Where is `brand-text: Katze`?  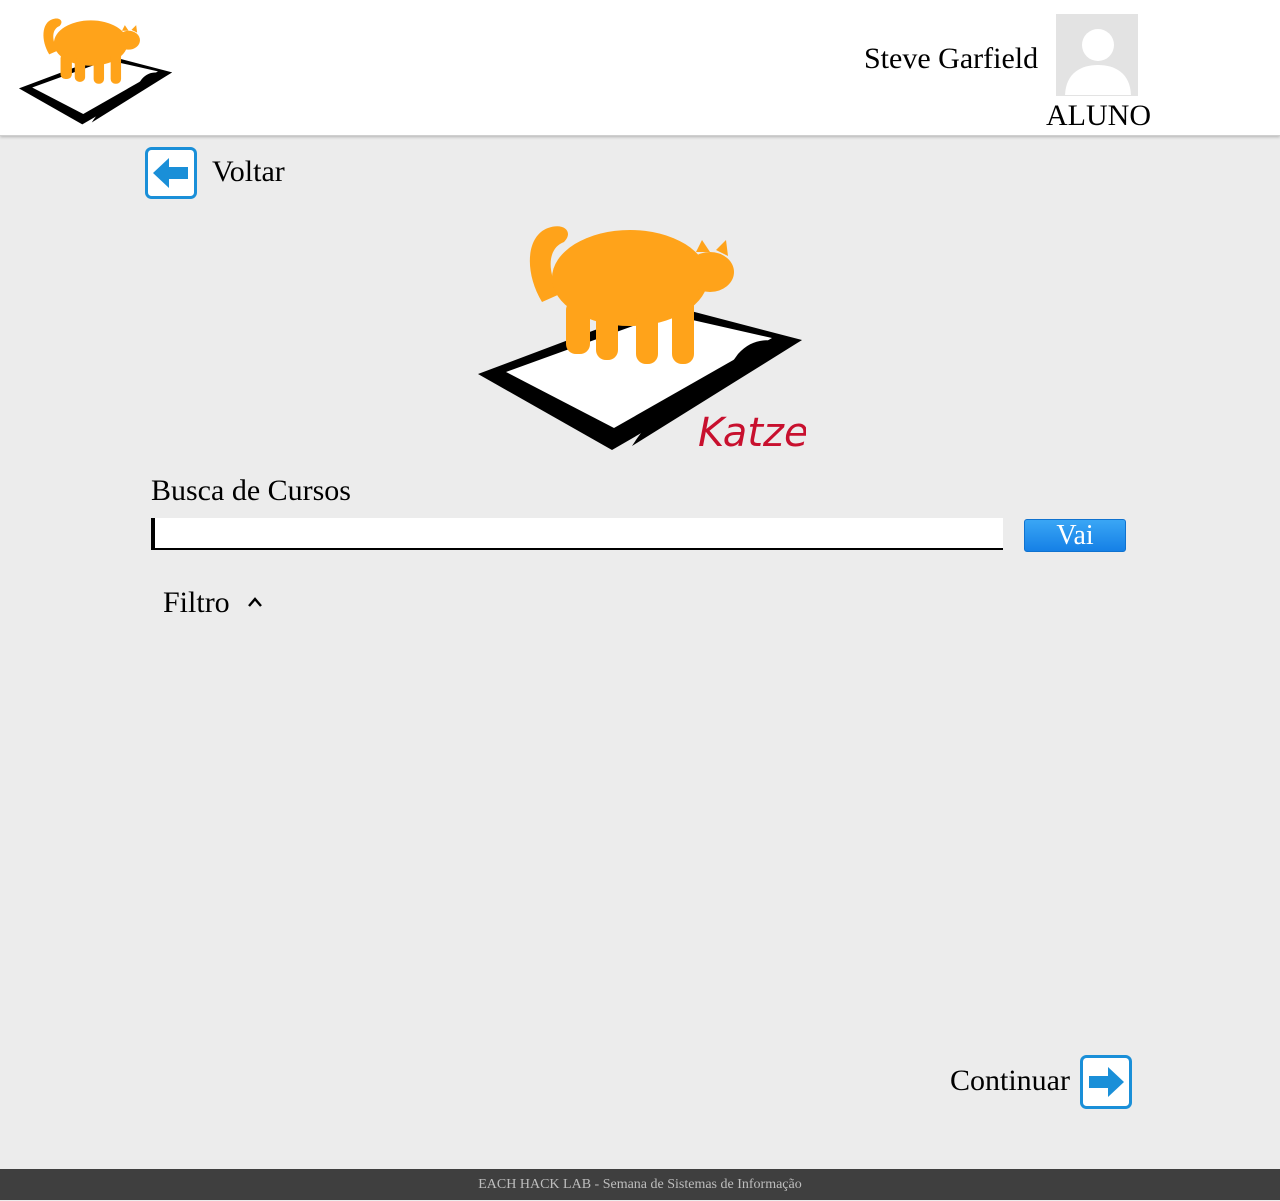 brand-text: Katze is located at coordinates (752, 433).